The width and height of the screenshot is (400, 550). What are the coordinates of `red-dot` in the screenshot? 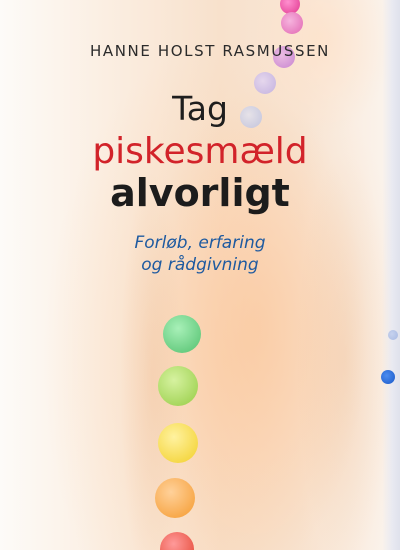 It's located at (177, 541).